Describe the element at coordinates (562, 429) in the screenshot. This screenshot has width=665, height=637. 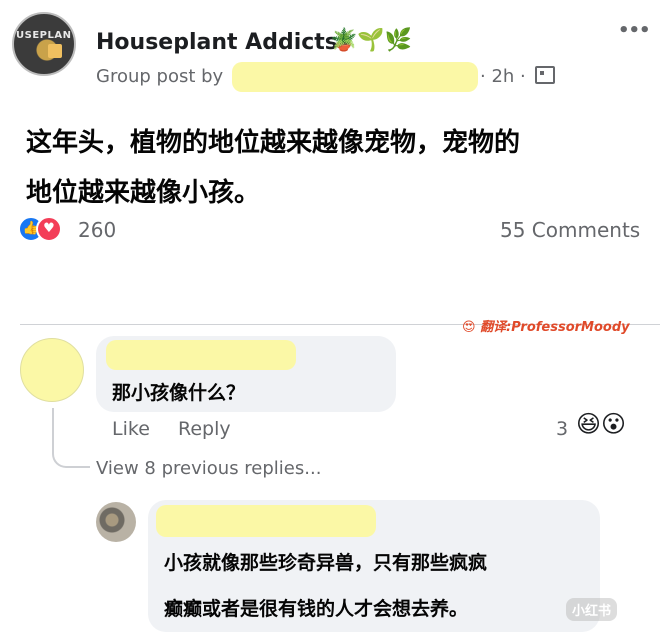
I see `comment-reaction-count: 3` at that location.